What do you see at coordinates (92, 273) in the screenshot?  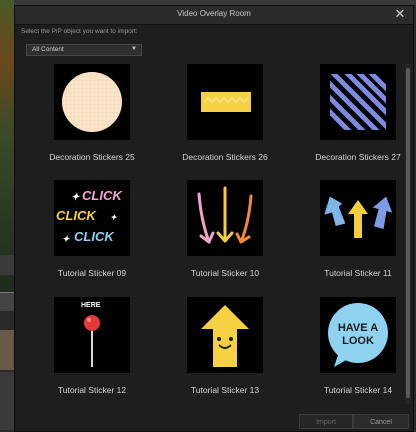 I see `sticker-label: Tutorial Sticker 09` at bounding box center [92, 273].